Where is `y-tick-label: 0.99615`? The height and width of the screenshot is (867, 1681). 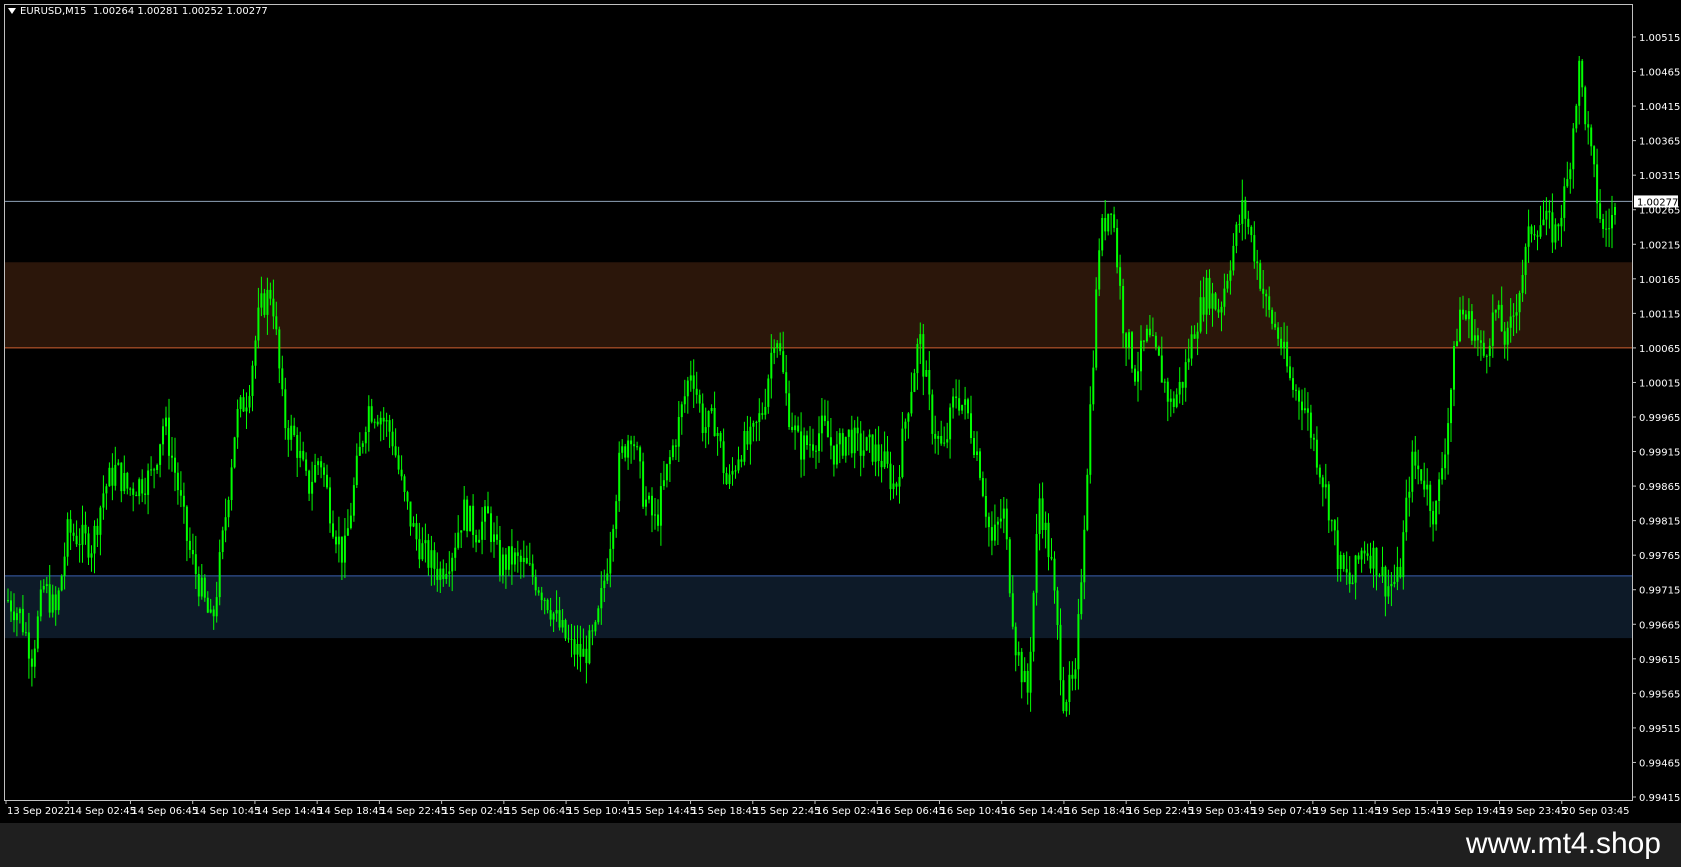
y-tick-label: 0.99615 is located at coordinates (1659, 660).